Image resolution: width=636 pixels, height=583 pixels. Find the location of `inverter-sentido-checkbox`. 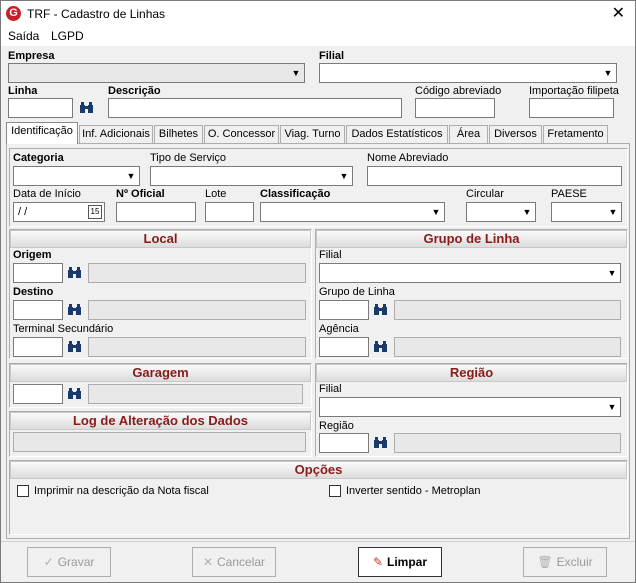

inverter-sentido-checkbox is located at coordinates (335, 491).